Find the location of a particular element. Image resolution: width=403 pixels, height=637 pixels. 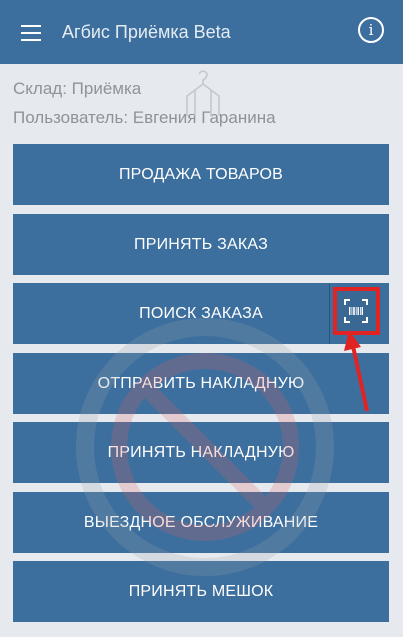

field-service-button: ВЫЕЗДНОЕ ОБСЛУЖИВАНИЕ is located at coordinates (201, 522).